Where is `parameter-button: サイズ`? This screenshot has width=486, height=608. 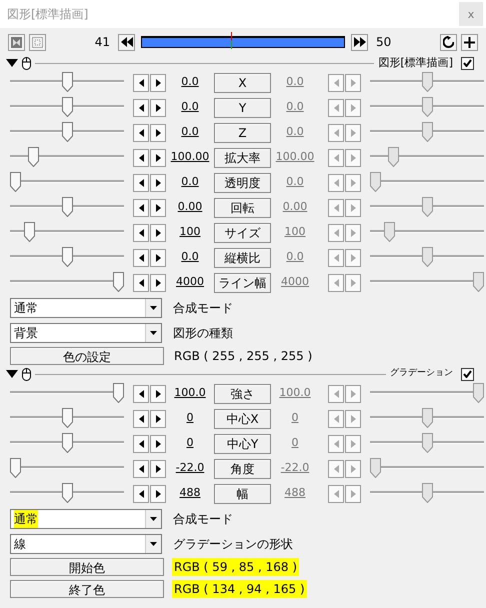
parameter-button: サイズ is located at coordinates (242, 232).